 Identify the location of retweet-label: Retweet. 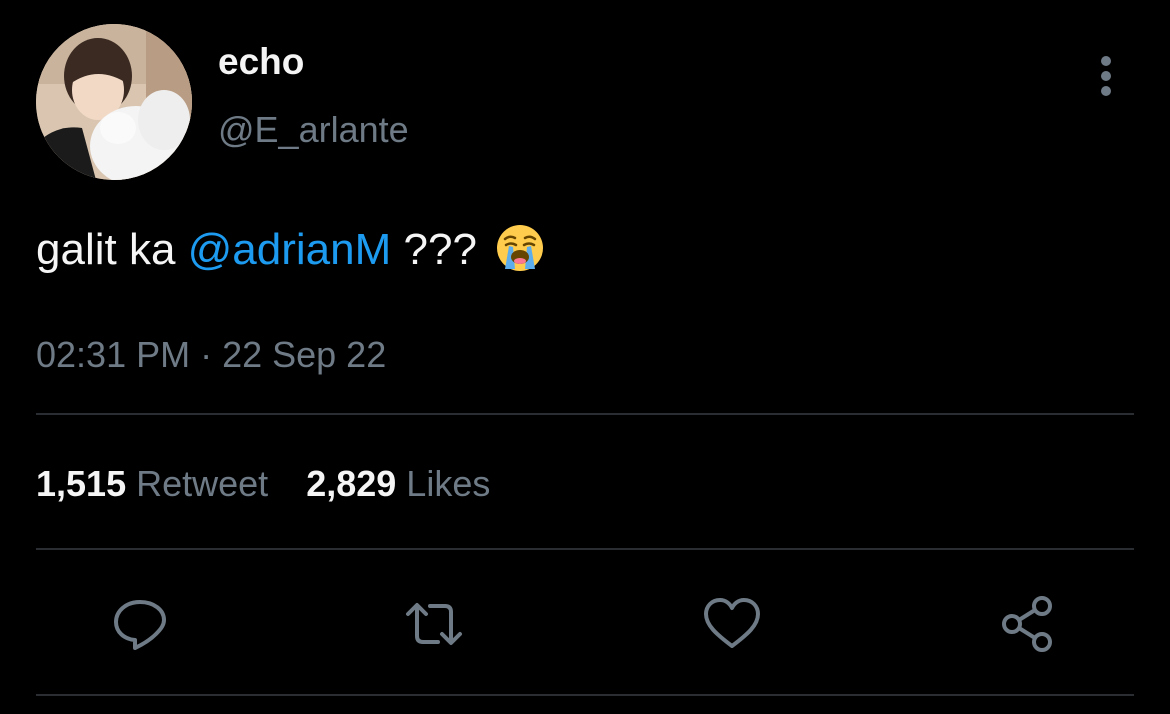
(202, 483).